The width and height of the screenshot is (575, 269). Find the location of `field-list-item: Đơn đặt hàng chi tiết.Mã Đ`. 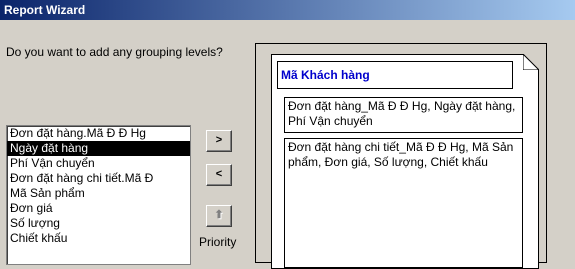

field-list-item: Đơn đặt hàng chi tiết.Mã Đ is located at coordinates (98, 178).